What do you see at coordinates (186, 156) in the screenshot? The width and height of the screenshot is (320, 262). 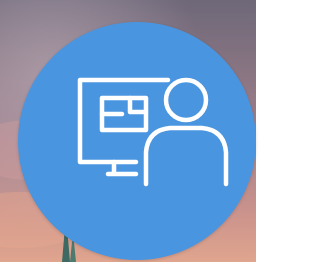 I see `person-body-icon` at bounding box center [186, 156].